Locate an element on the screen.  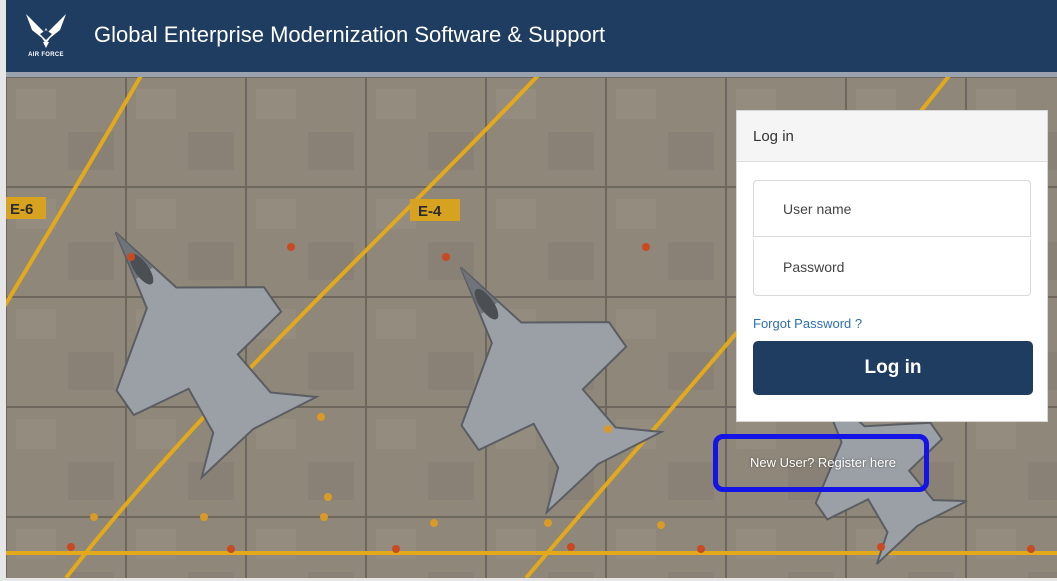
air-force-wings-icon is located at coordinates (46, 31).